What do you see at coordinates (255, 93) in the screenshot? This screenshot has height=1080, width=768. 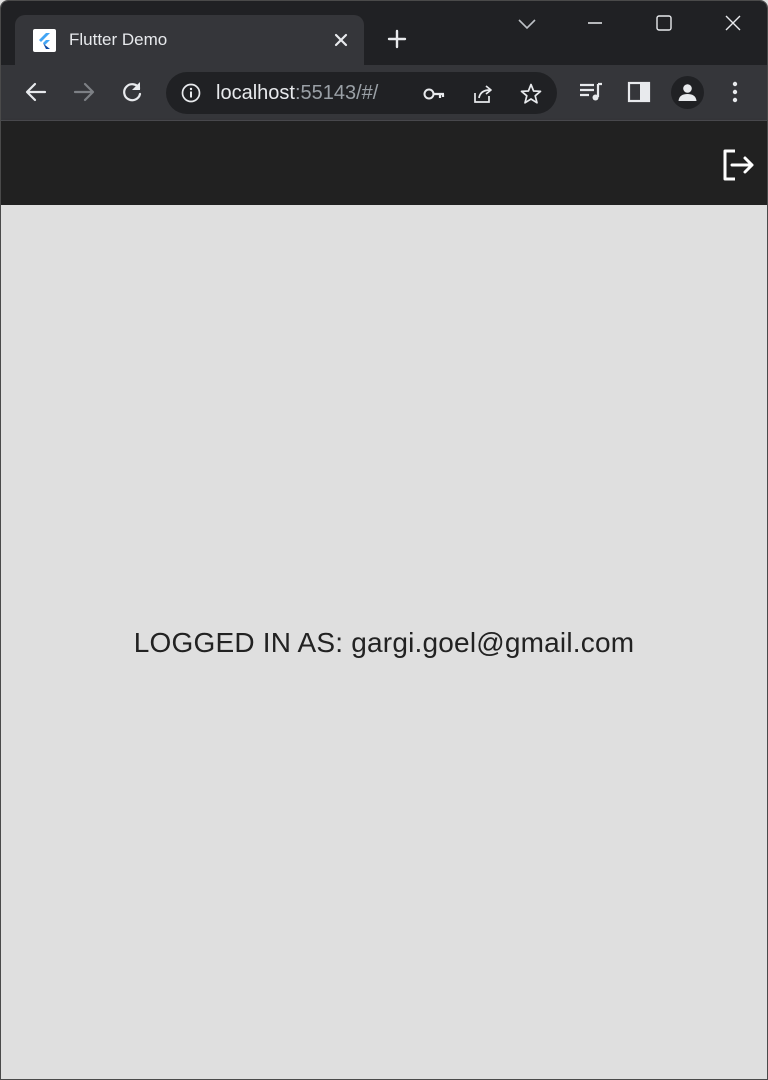 I see `url-host: localhost` at bounding box center [255, 93].